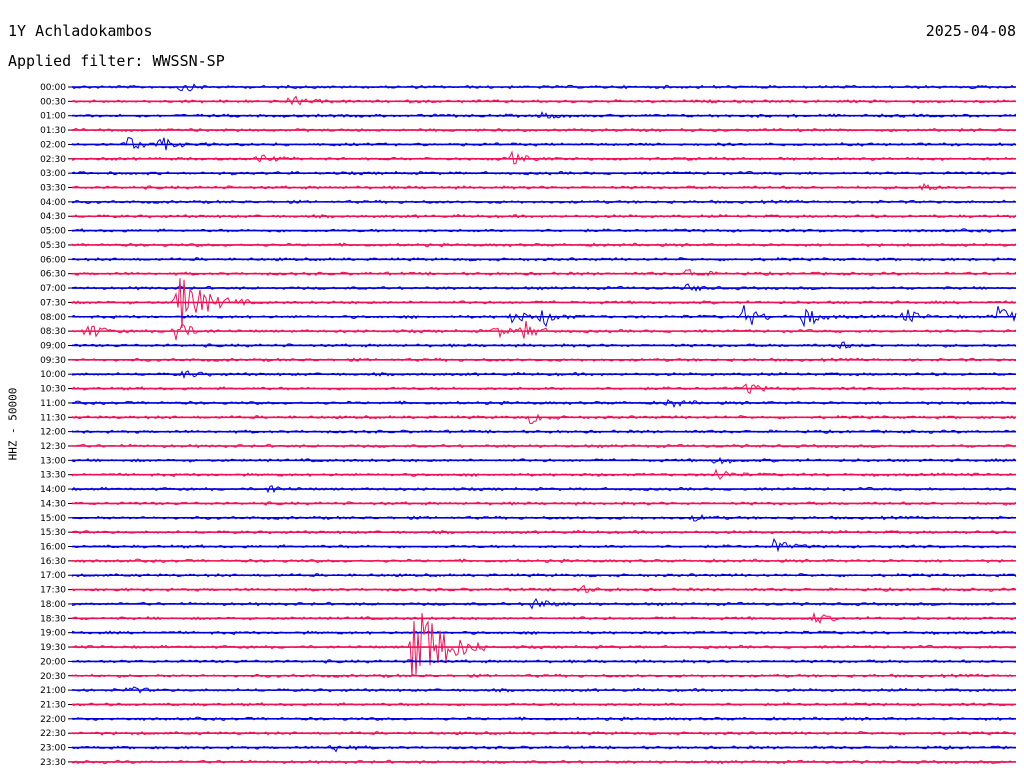 The width and height of the screenshot is (1024, 780). What do you see at coordinates (53, 102) in the screenshot?
I see `row-label: 00:30` at bounding box center [53, 102].